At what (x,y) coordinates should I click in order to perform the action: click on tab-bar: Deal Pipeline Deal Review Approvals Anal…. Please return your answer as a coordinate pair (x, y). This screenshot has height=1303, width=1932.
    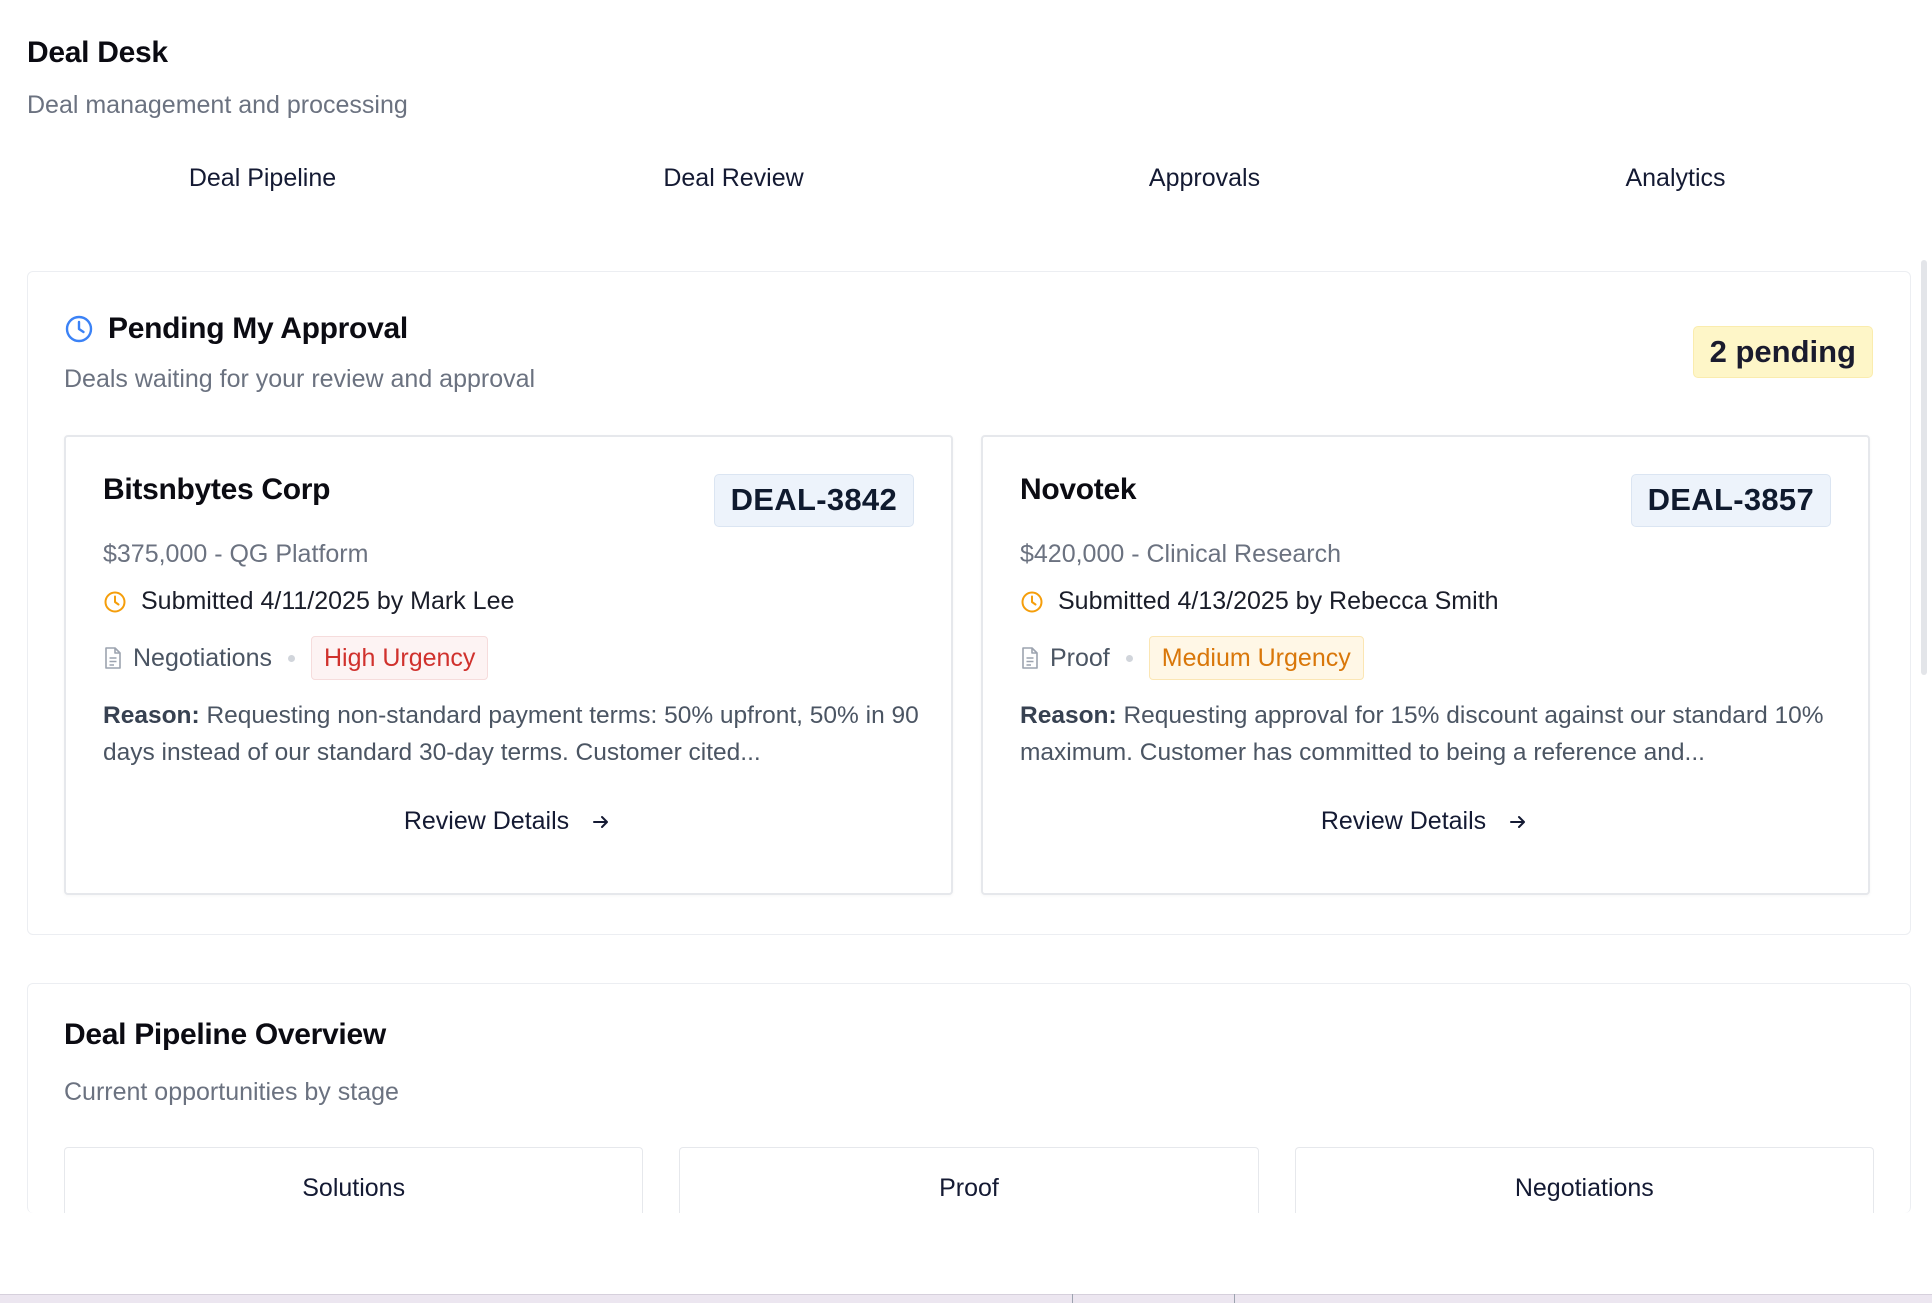
    Looking at the image, I should click on (969, 178).